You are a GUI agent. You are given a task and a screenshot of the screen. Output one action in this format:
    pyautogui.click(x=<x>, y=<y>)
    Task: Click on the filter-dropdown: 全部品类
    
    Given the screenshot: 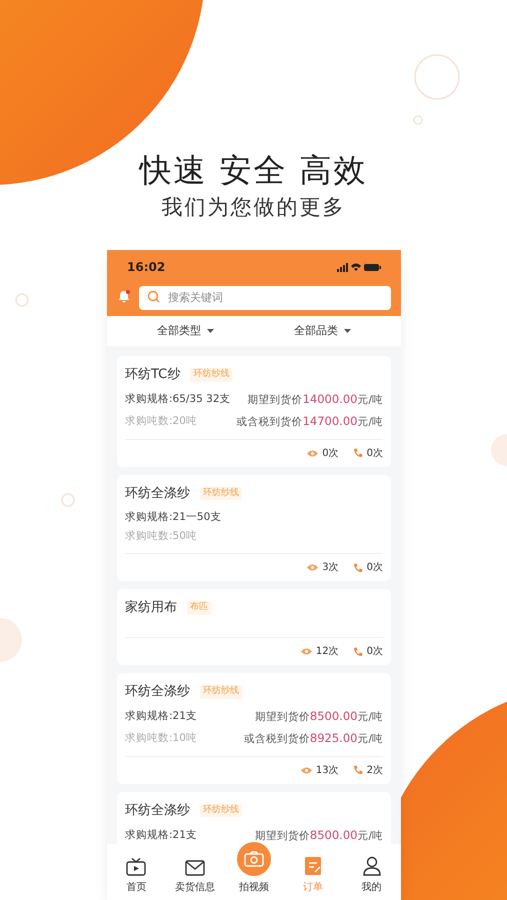 What is the action you would take?
    pyautogui.click(x=322, y=331)
    